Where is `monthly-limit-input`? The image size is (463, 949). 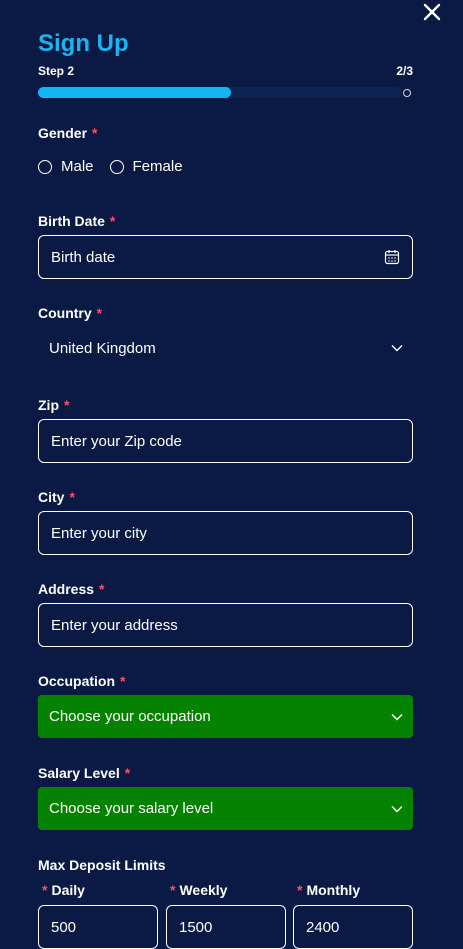 monthly-limit-input is located at coordinates (353, 927).